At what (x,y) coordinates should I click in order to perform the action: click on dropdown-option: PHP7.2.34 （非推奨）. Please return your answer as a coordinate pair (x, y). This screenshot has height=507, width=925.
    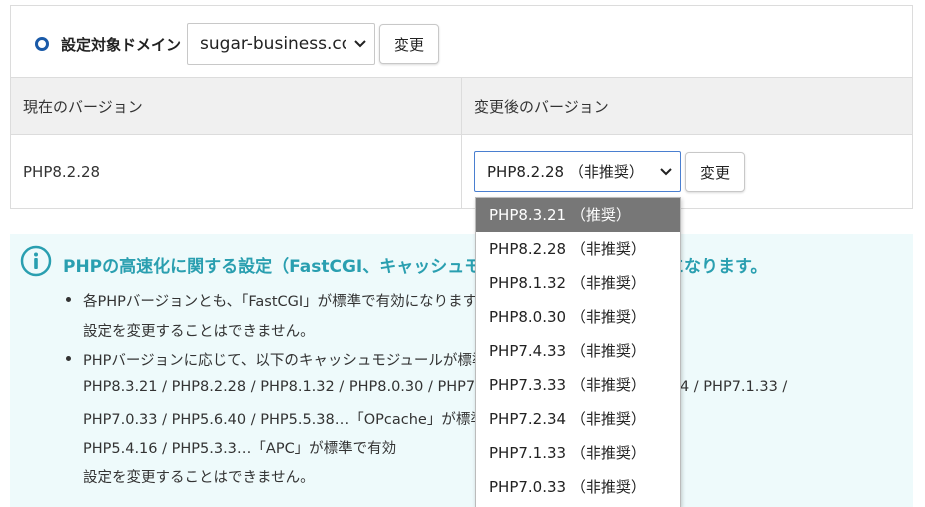
    Looking at the image, I should click on (578, 419).